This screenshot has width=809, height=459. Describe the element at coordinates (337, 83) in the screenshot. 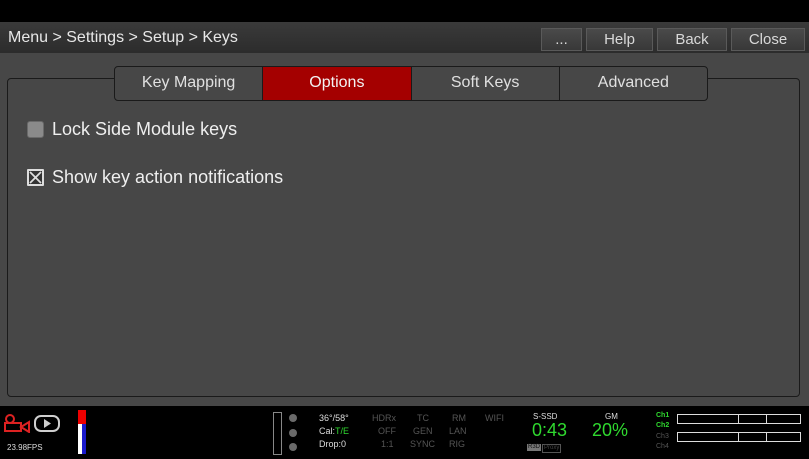

I see `tab-options: Options` at that location.